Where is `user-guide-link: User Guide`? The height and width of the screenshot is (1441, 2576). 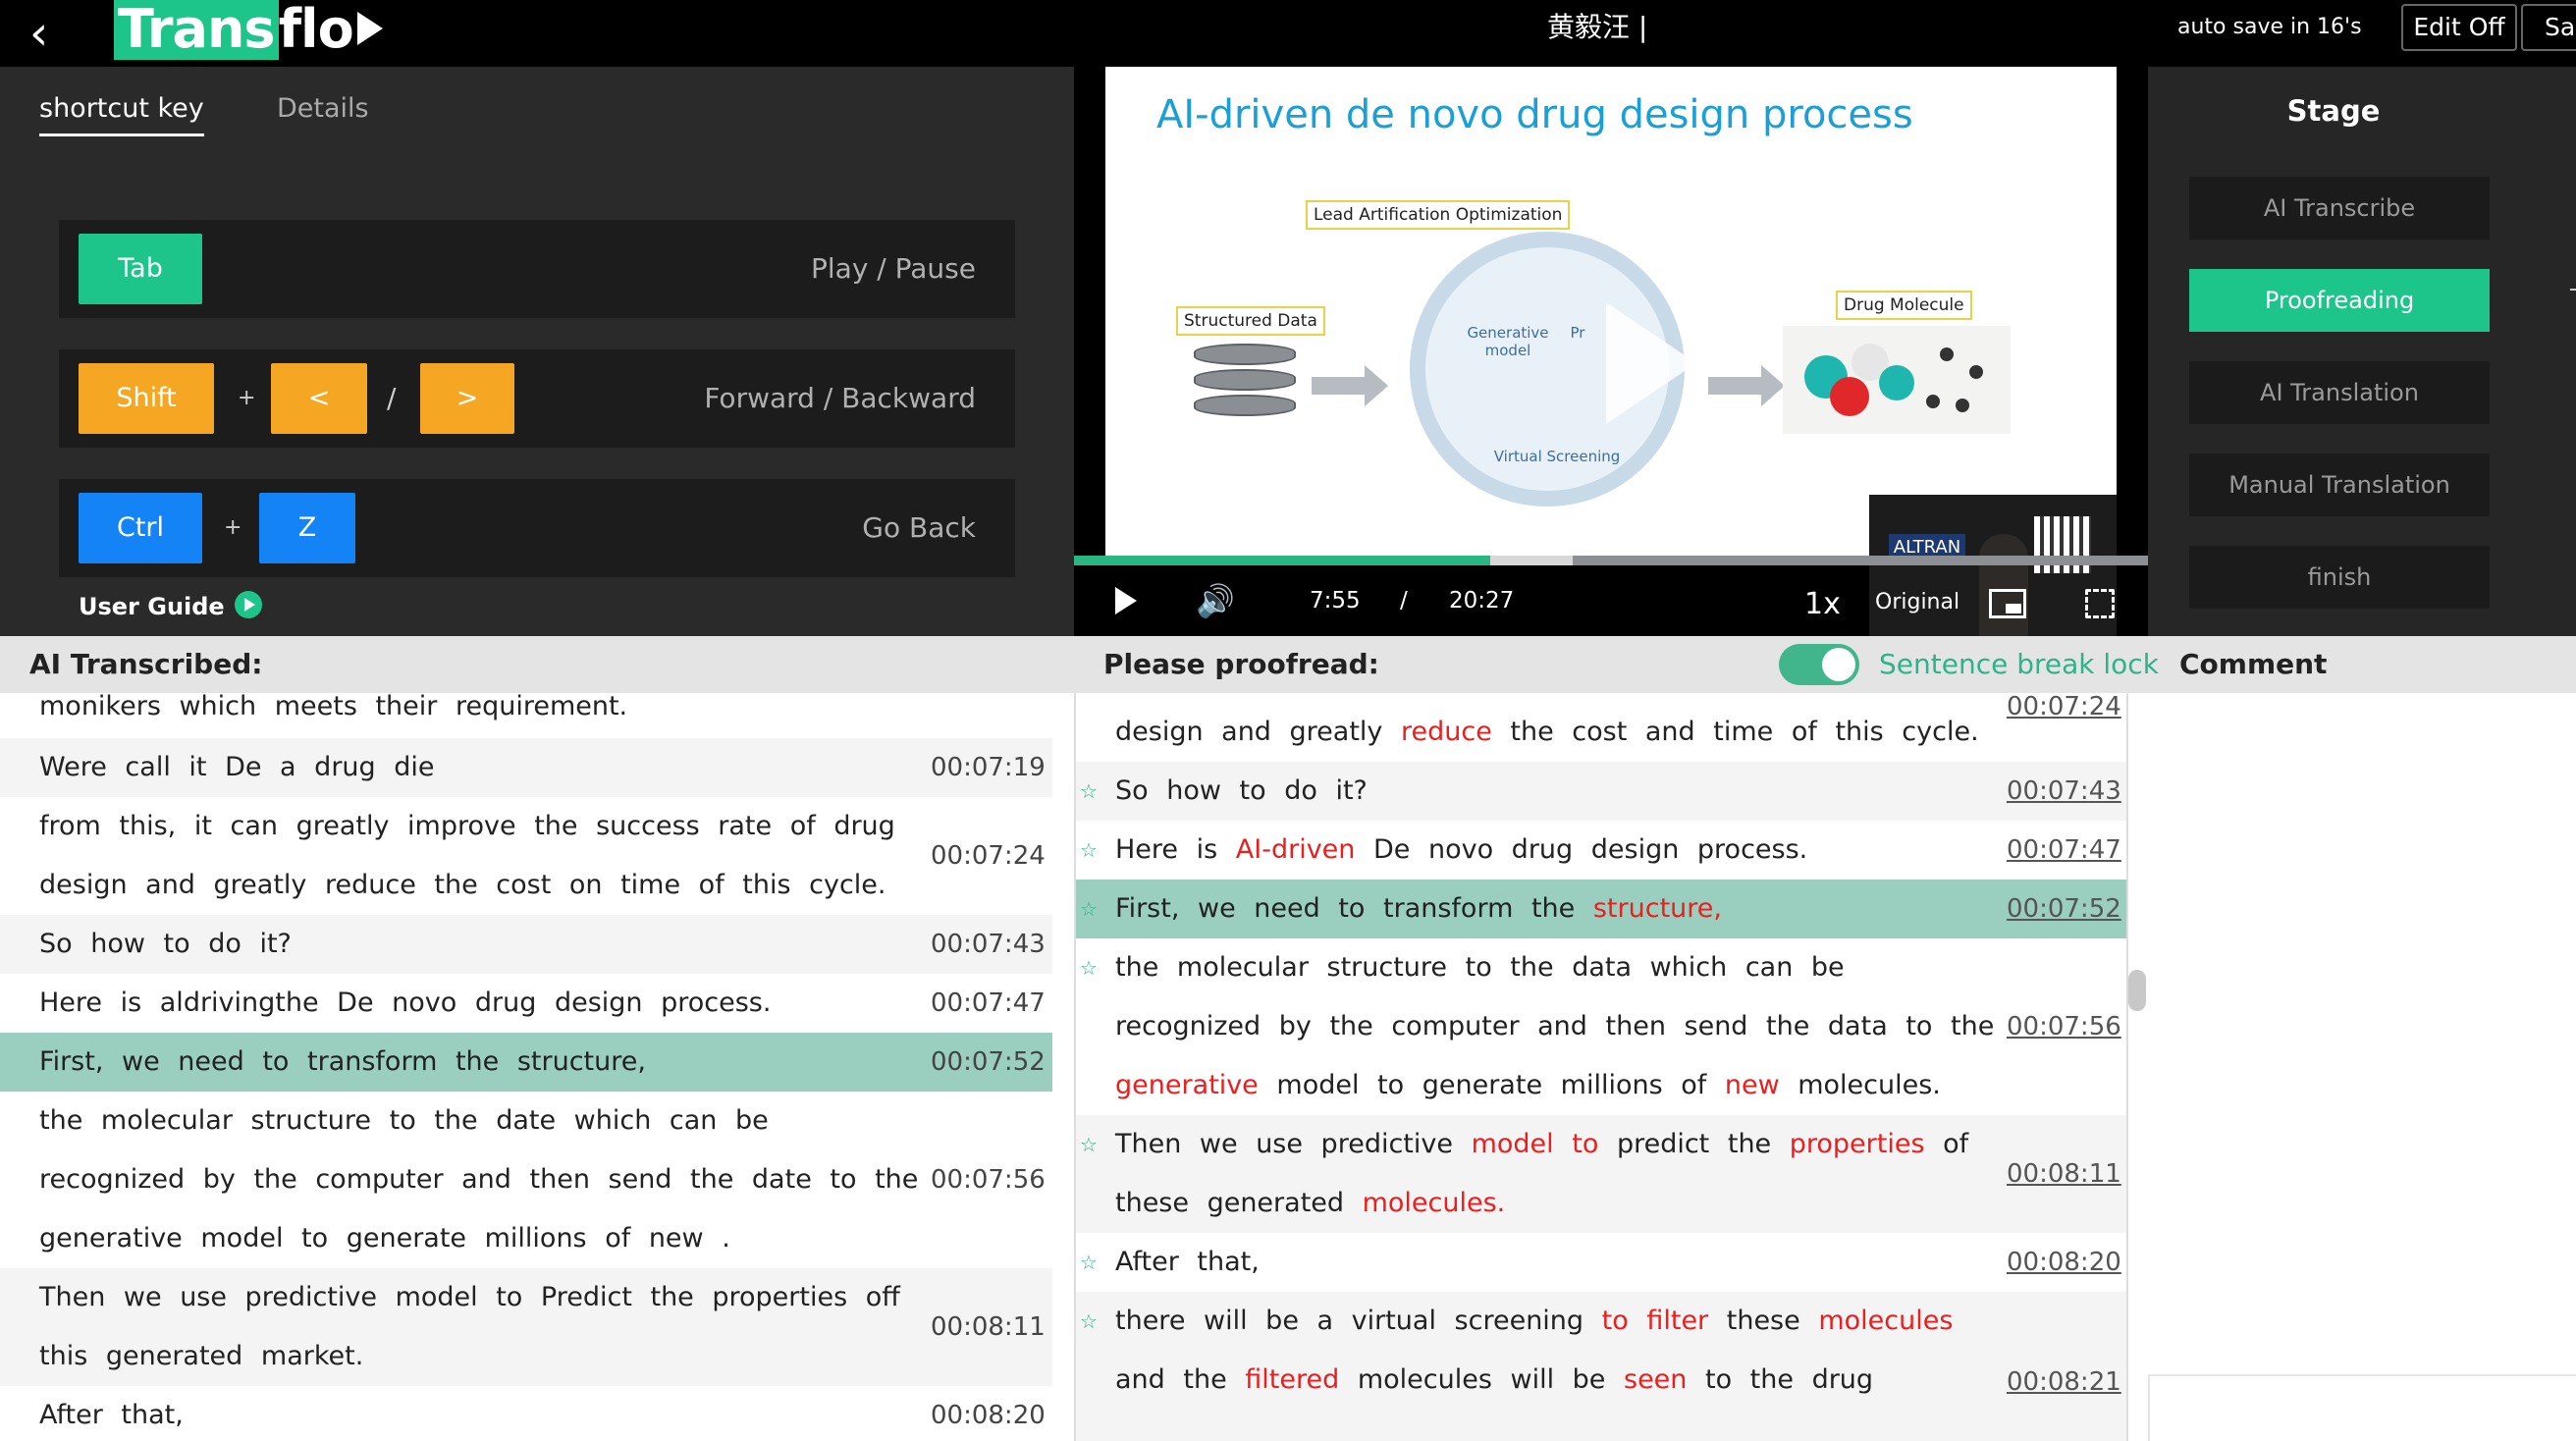 user-guide-link: User Guide is located at coordinates (170, 607).